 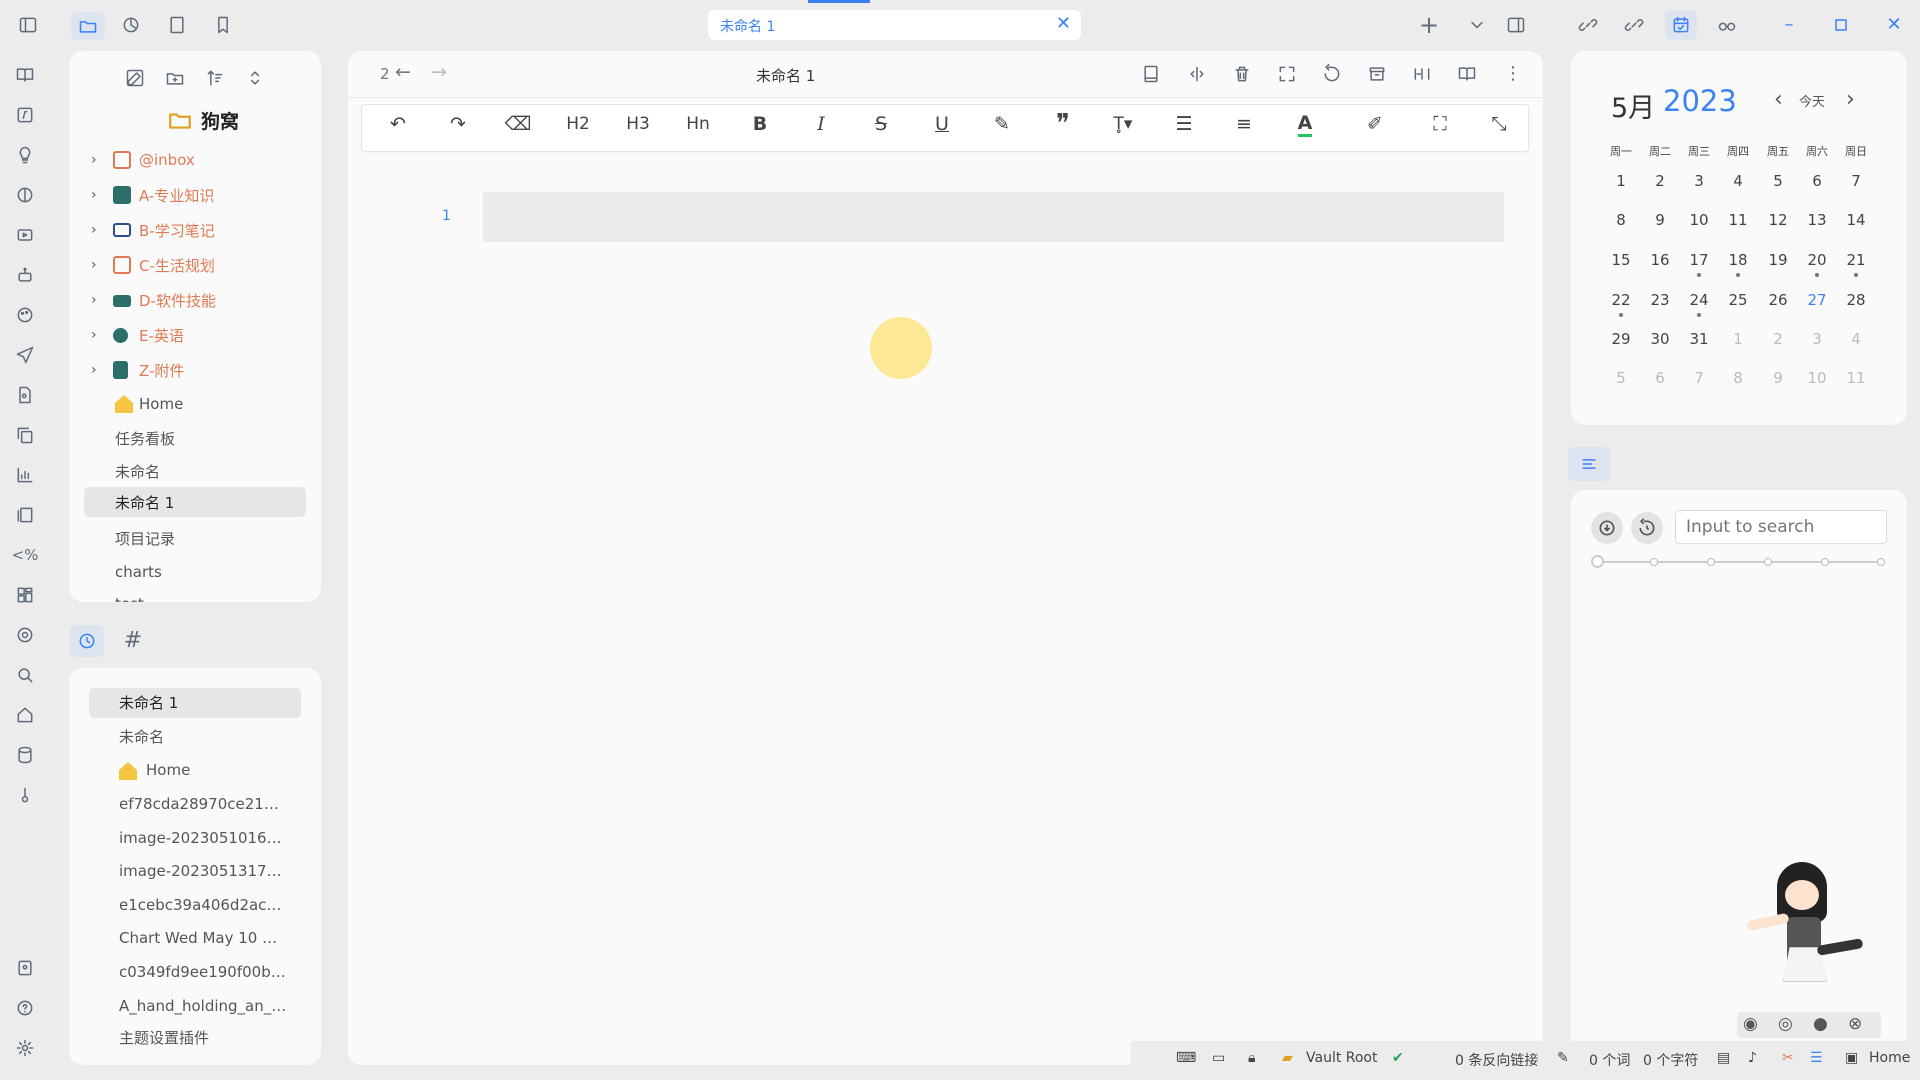 What do you see at coordinates (821, 124) in the screenshot?
I see `italic-button: I` at bounding box center [821, 124].